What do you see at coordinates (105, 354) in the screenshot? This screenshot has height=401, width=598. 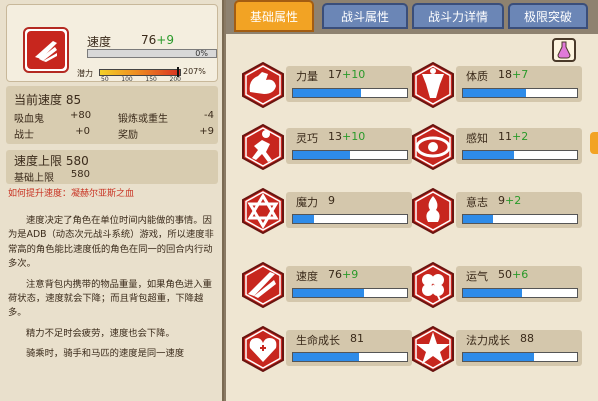 I see `description-paragraph: 骑乘时，骑手和马匹的速度是同一速度` at bounding box center [105, 354].